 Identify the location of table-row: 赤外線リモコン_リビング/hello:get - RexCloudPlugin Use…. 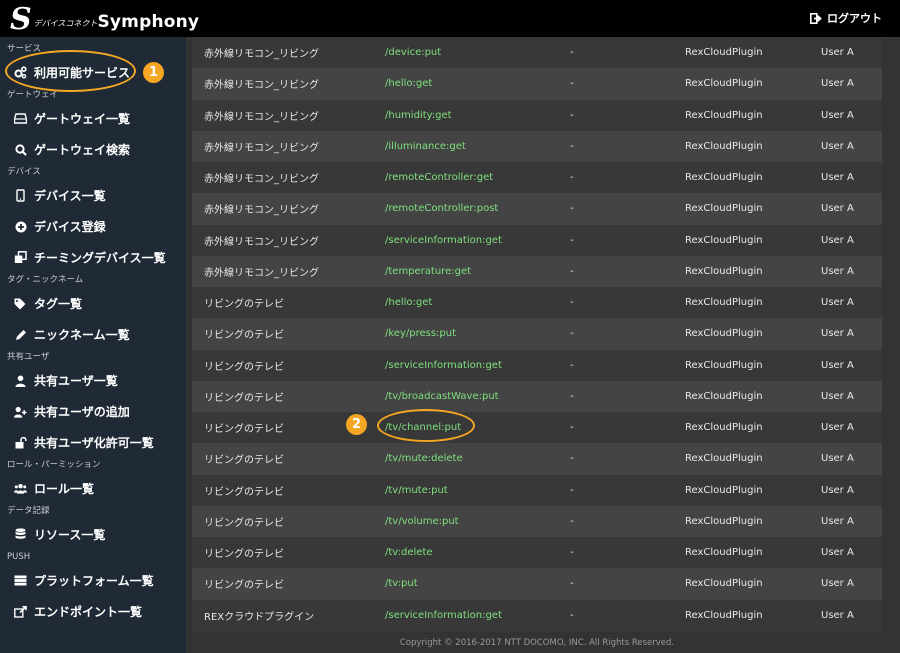
(537, 84).